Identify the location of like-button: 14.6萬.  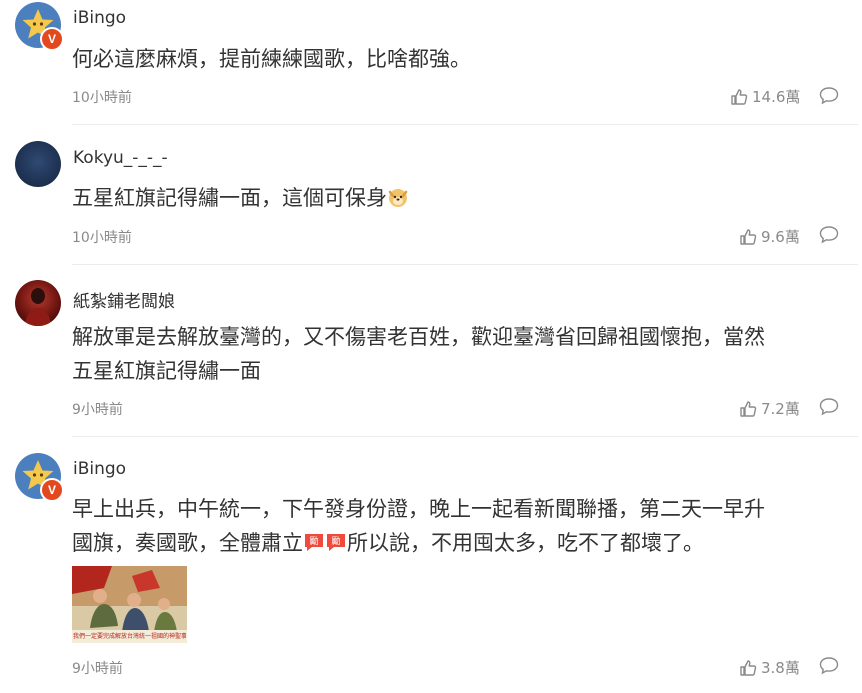
(765, 96).